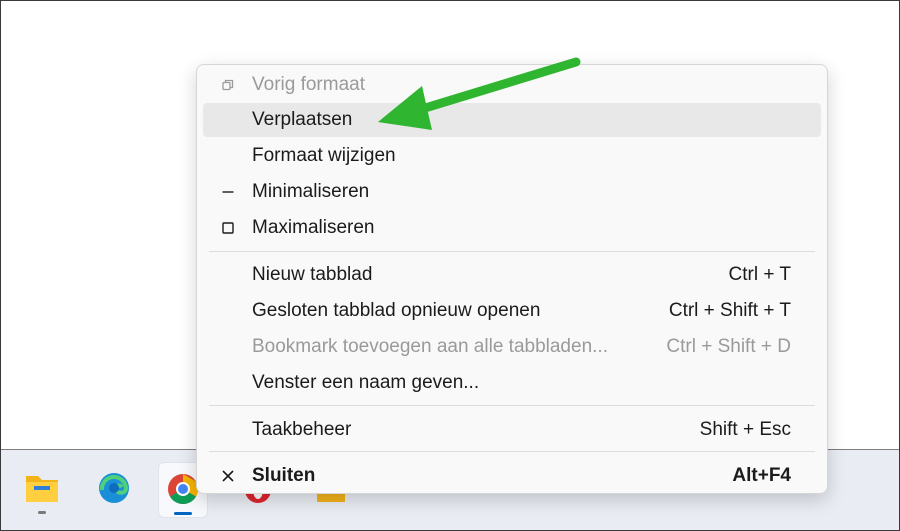  I want to click on taskbar-file-explorer, so click(42, 489).